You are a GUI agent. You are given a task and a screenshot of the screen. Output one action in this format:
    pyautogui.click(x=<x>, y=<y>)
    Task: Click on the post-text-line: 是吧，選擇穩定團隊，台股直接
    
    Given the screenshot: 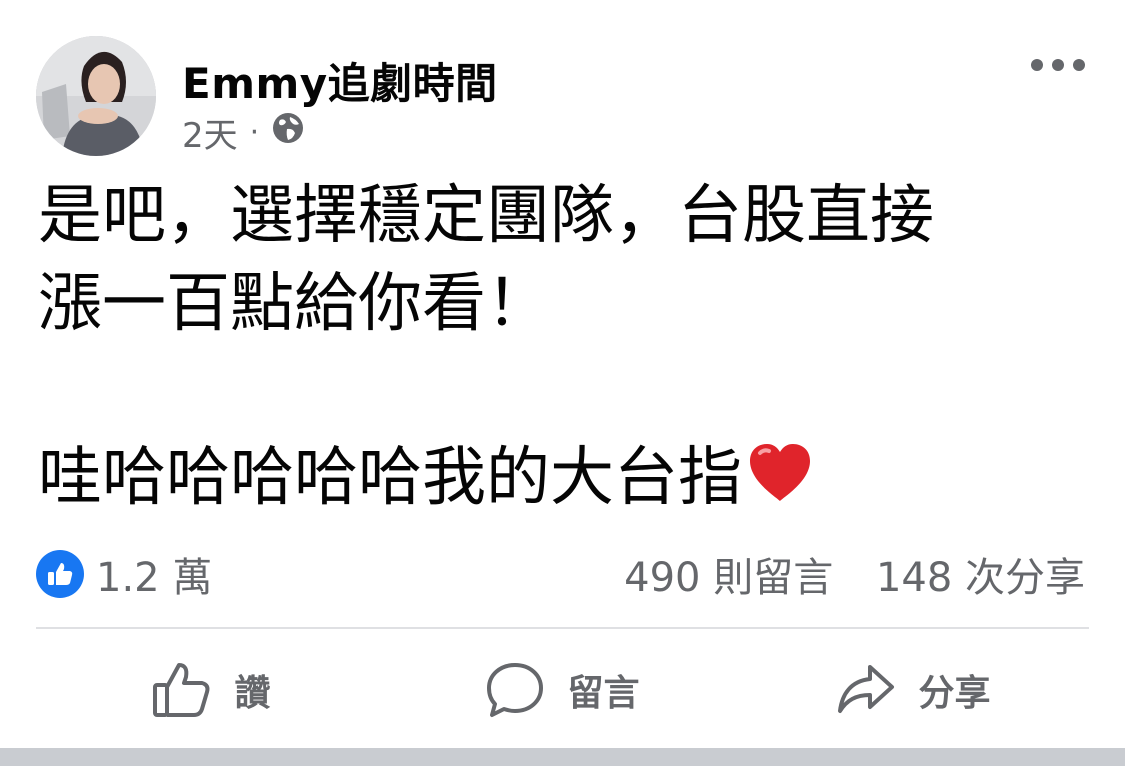 What is the action you would take?
    pyautogui.click(x=486, y=216)
    